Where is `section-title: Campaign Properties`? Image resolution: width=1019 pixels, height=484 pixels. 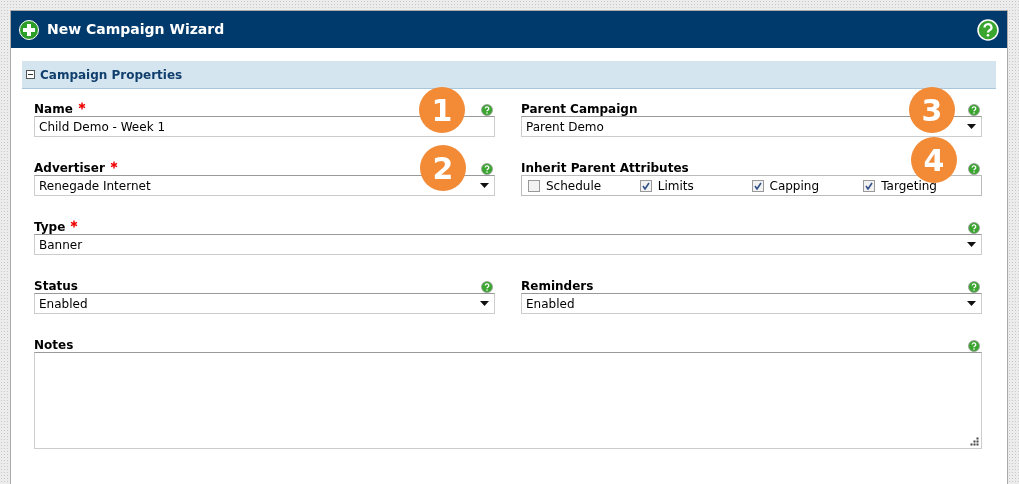
section-title: Campaign Properties is located at coordinates (111, 75).